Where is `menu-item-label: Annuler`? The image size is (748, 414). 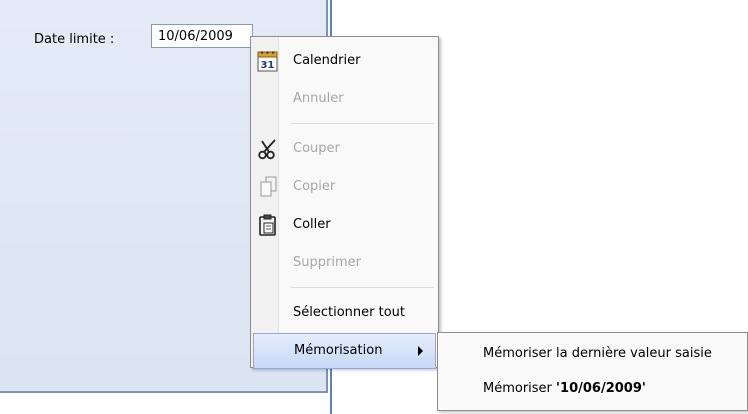
menu-item-label: Annuler is located at coordinates (318, 98).